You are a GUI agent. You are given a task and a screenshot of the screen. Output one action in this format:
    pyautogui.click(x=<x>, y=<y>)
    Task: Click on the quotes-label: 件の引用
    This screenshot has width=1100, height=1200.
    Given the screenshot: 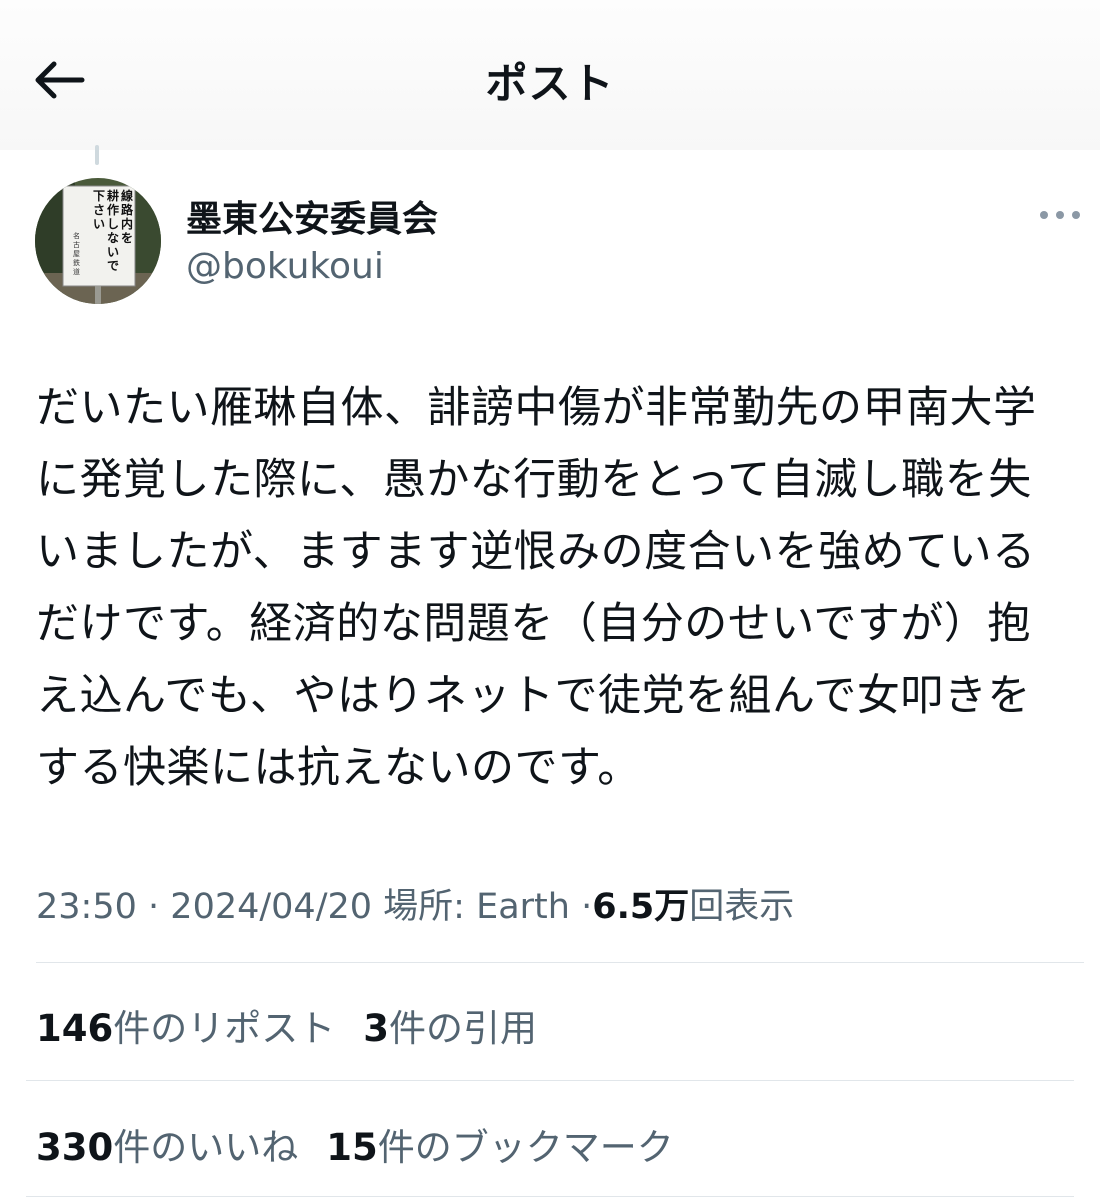 What is the action you would take?
    pyautogui.click(x=462, y=1028)
    